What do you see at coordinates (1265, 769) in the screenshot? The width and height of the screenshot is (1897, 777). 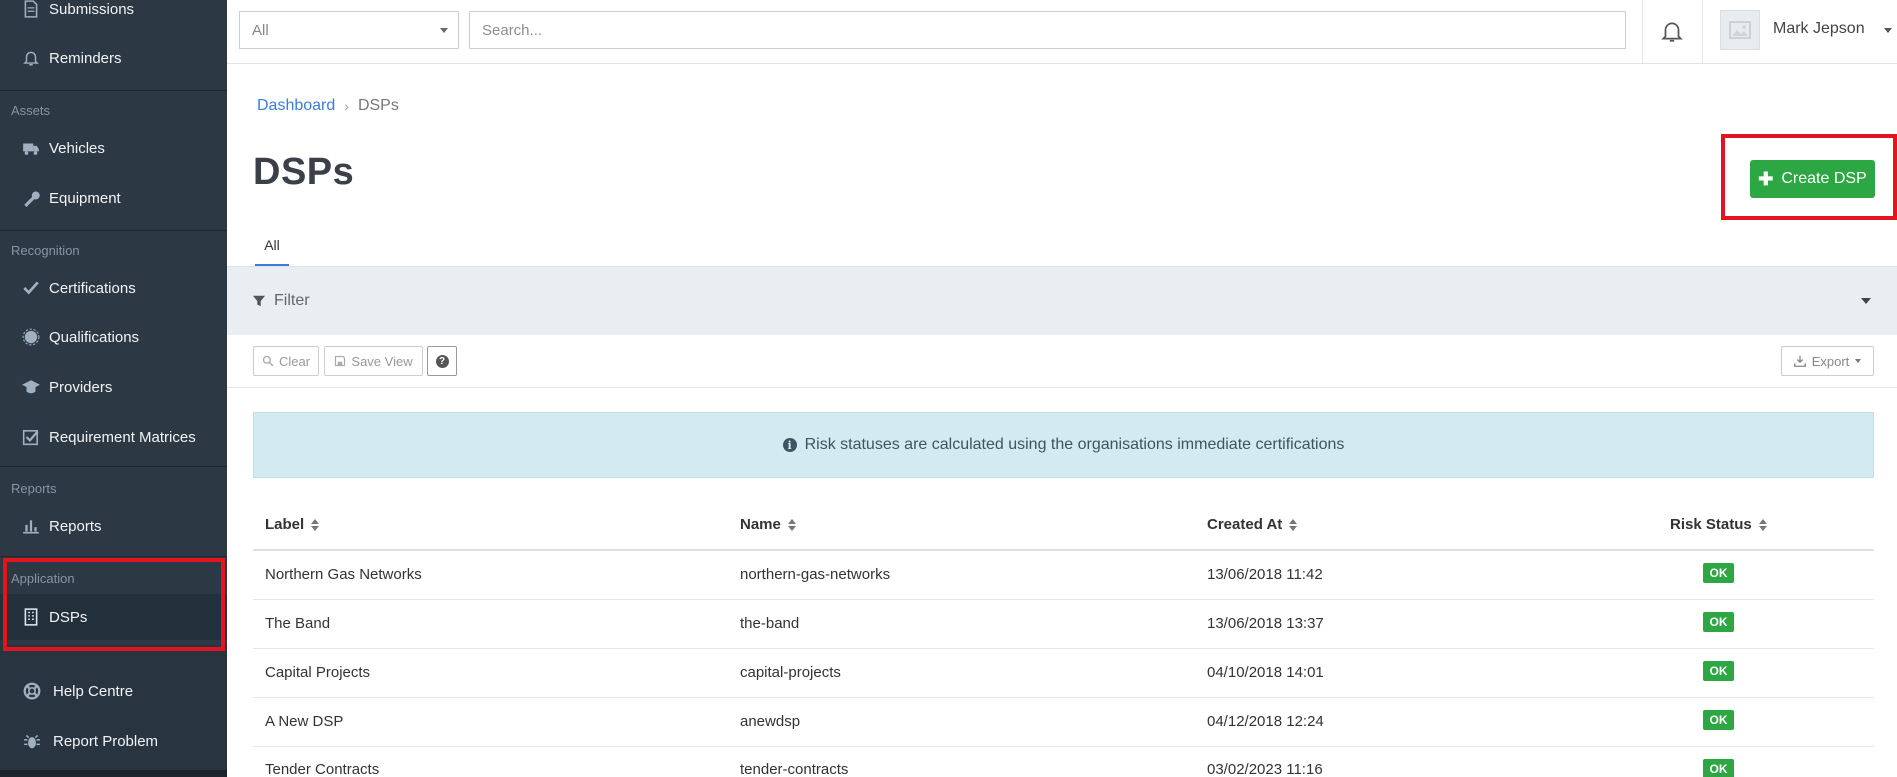 I see `cell-created-at: 03/02/2023 11:16` at bounding box center [1265, 769].